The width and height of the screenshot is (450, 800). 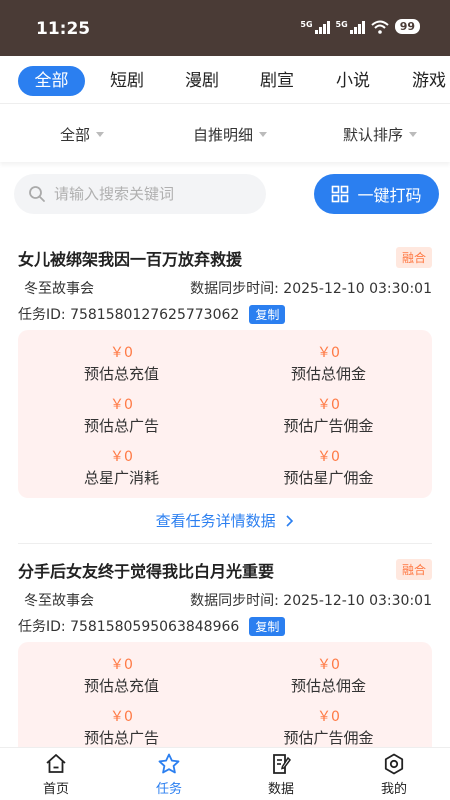 What do you see at coordinates (280, 789) in the screenshot?
I see `nav-data-label: 数据` at bounding box center [280, 789].